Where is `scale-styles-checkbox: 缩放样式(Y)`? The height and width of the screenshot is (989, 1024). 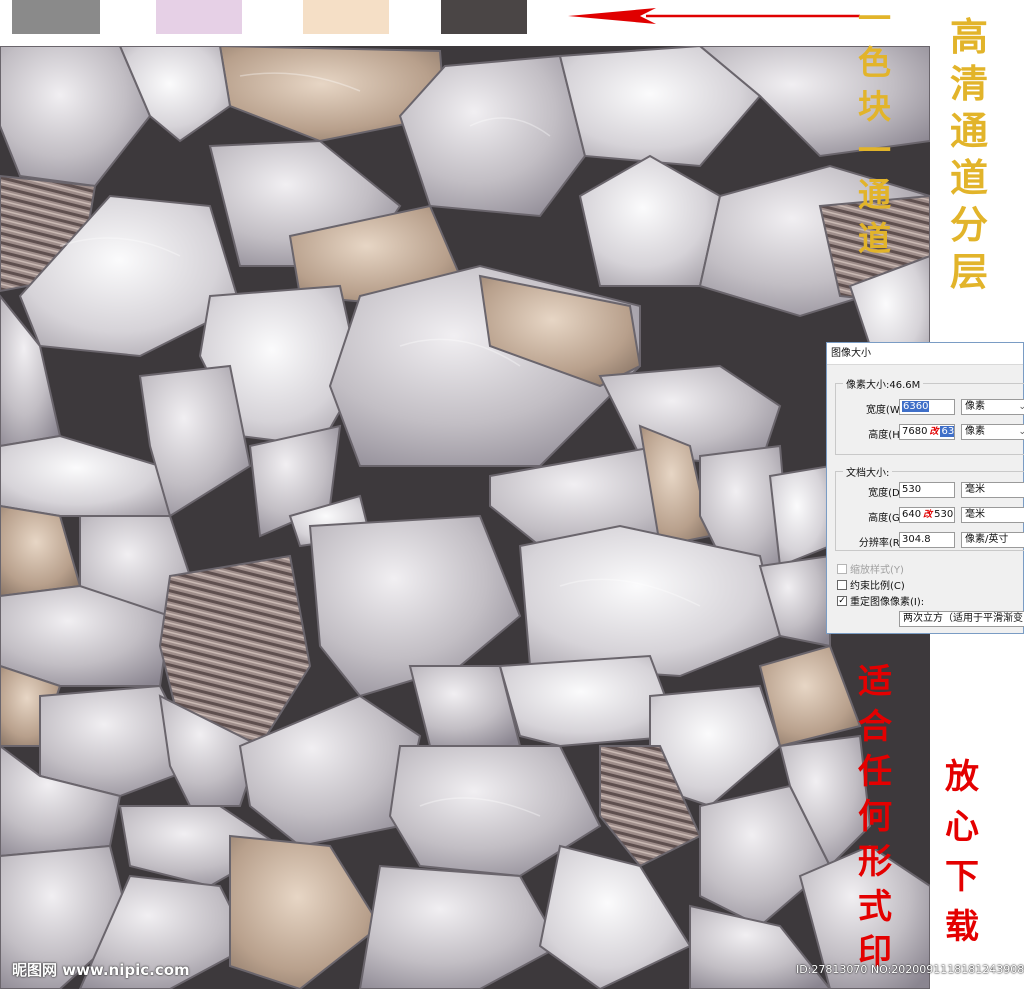
scale-styles-checkbox: 缩放样式(Y) is located at coordinates (870, 568).